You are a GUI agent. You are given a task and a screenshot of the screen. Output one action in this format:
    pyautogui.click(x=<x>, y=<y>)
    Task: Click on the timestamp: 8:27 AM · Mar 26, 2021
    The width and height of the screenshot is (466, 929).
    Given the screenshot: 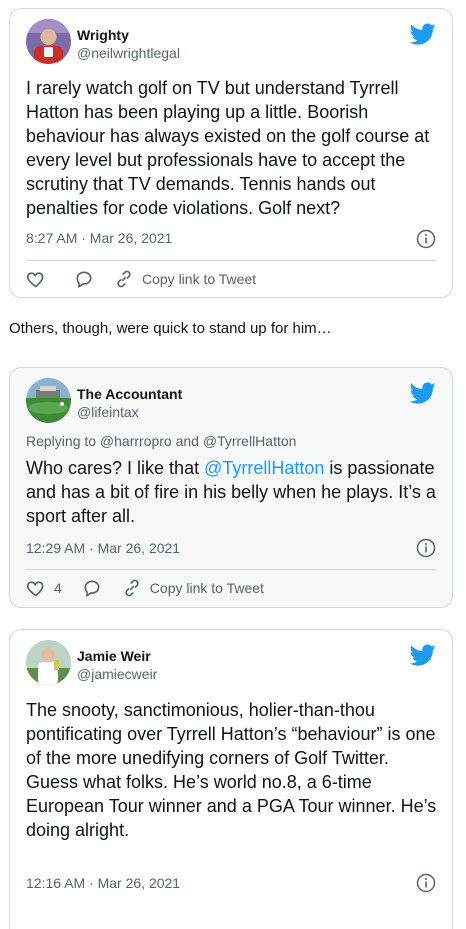 What is the action you would take?
    pyautogui.click(x=99, y=238)
    